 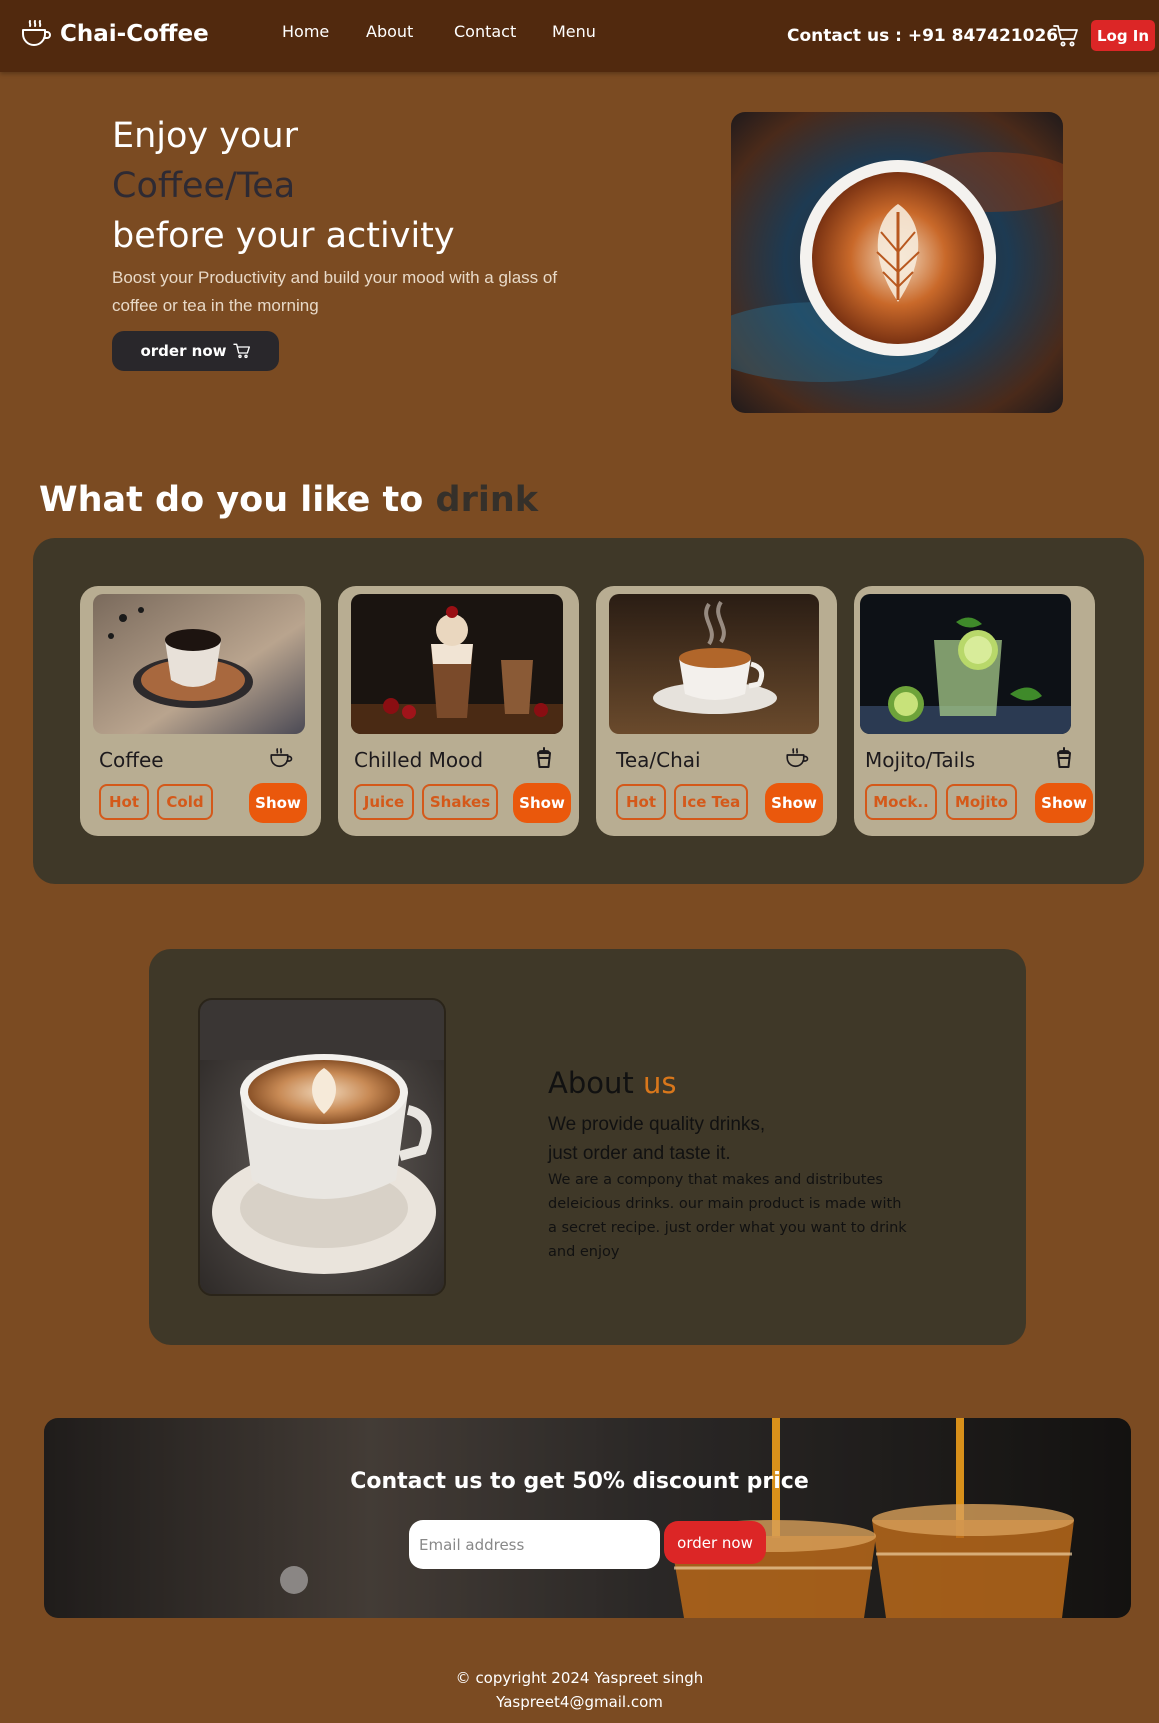 I want to click on contact-banner, so click(x=587, y=1518).